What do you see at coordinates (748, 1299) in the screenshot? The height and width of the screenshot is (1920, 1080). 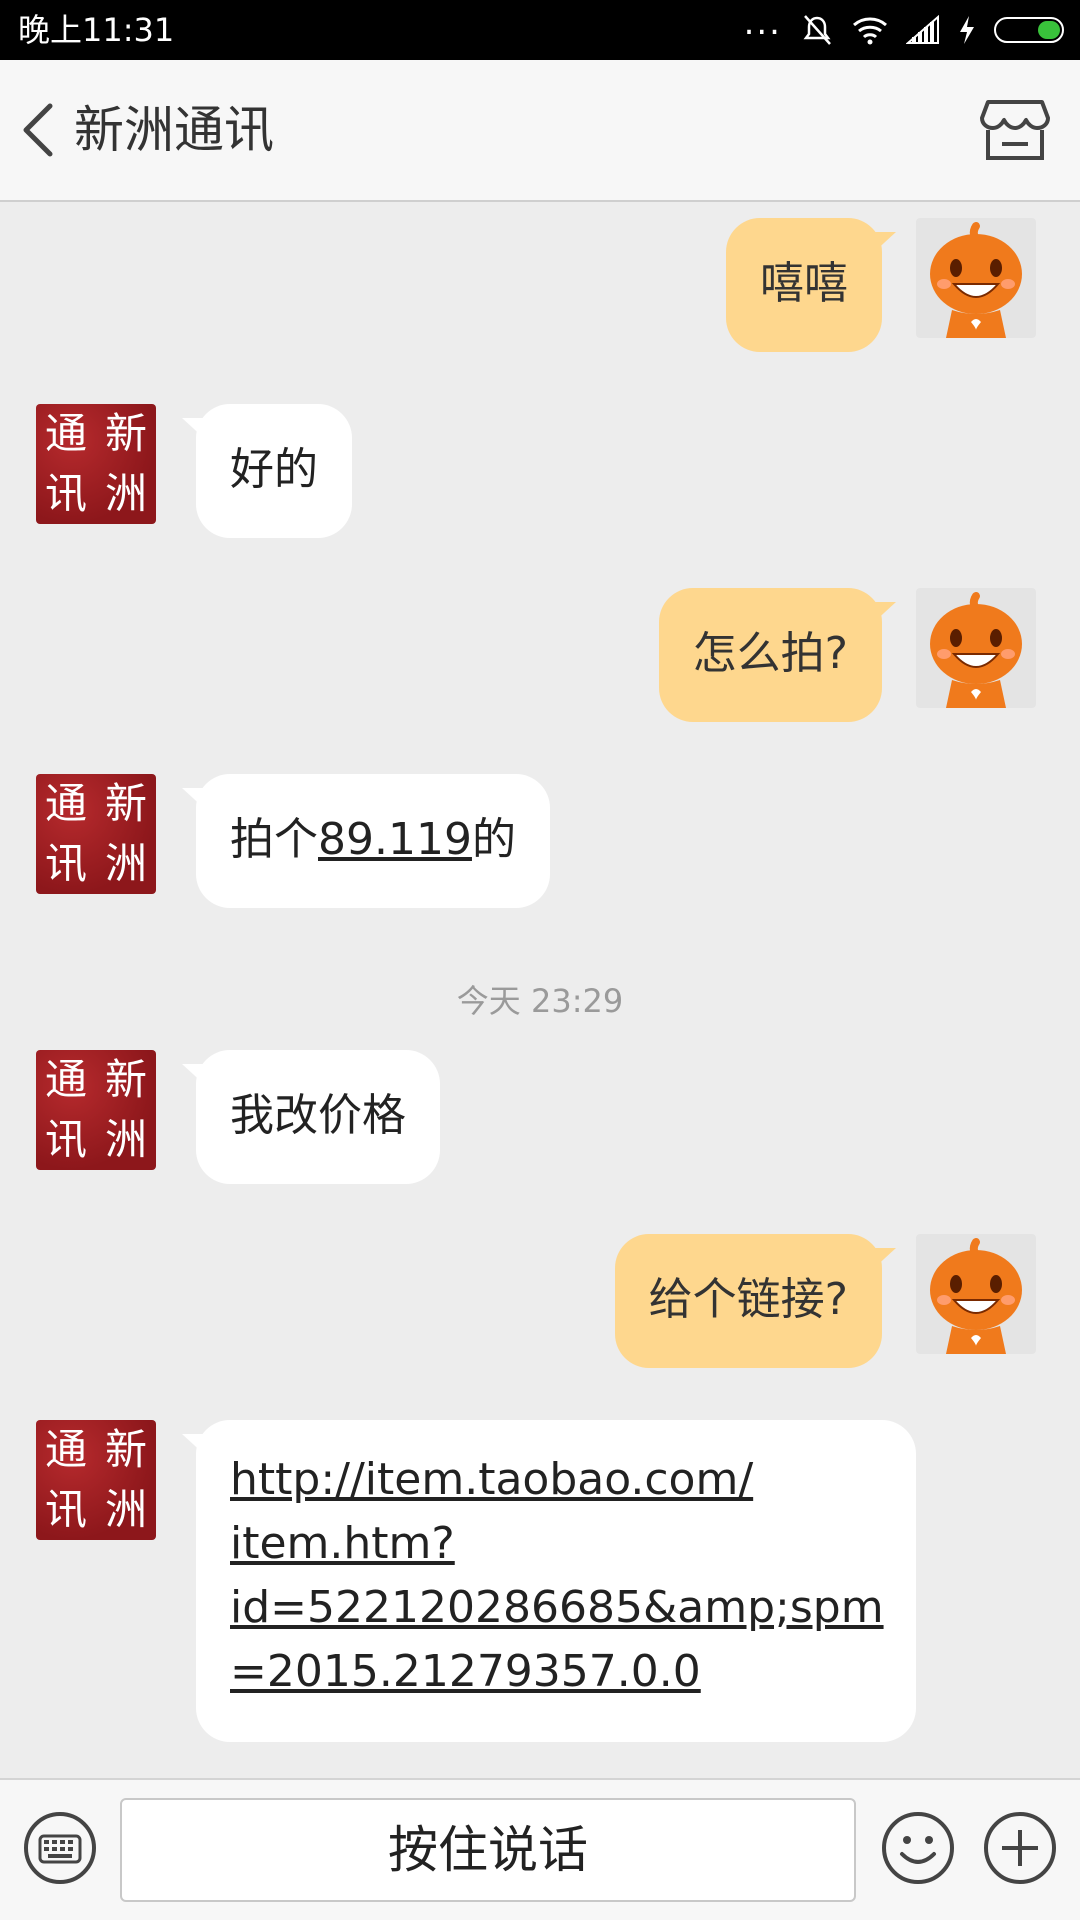 I see `message-text: 给个链接?` at bounding box center [748, 1299].